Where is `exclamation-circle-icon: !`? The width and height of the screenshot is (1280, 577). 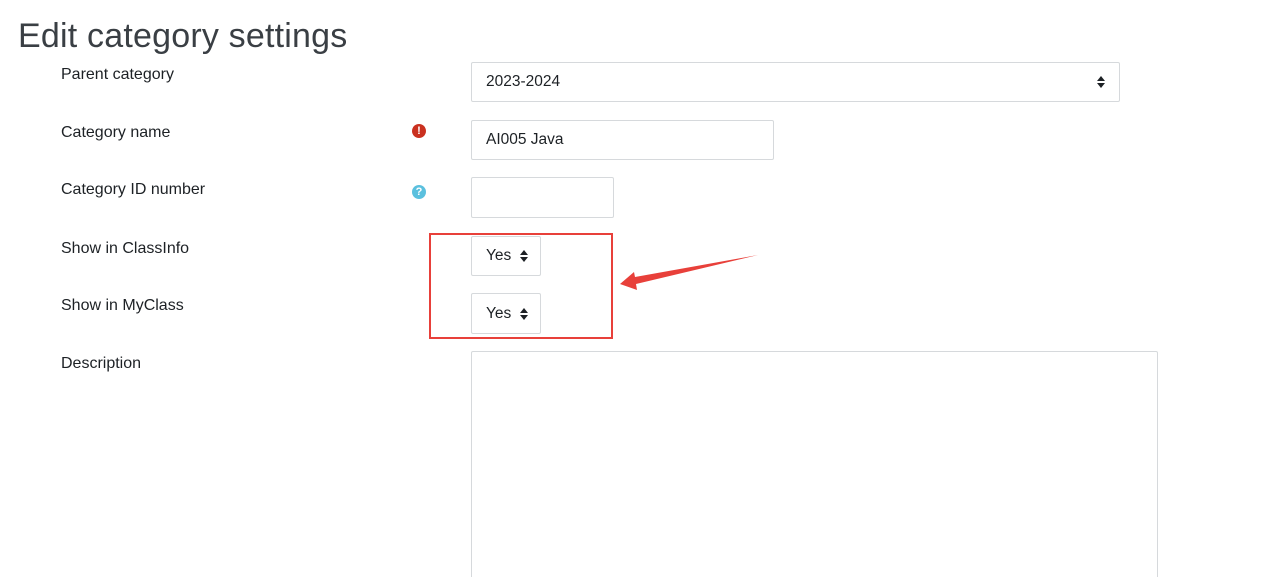 exclamation-circle-icon: ! is located at coordinates (419, 131).